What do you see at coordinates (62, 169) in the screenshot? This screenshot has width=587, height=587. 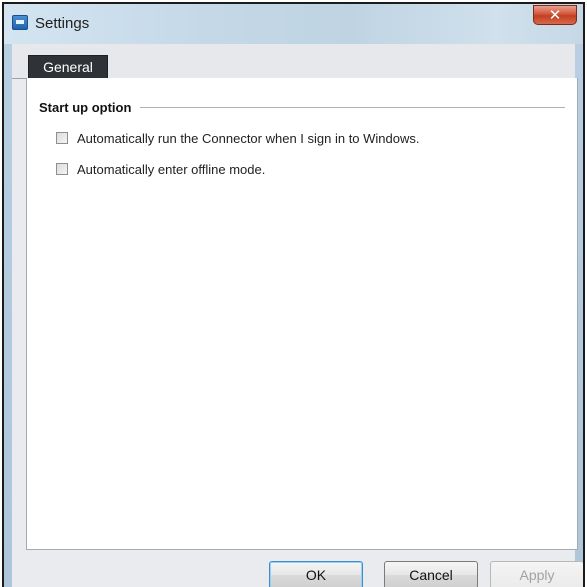 I see `offline-mode-checkbox` at bounding box center [62, 169].